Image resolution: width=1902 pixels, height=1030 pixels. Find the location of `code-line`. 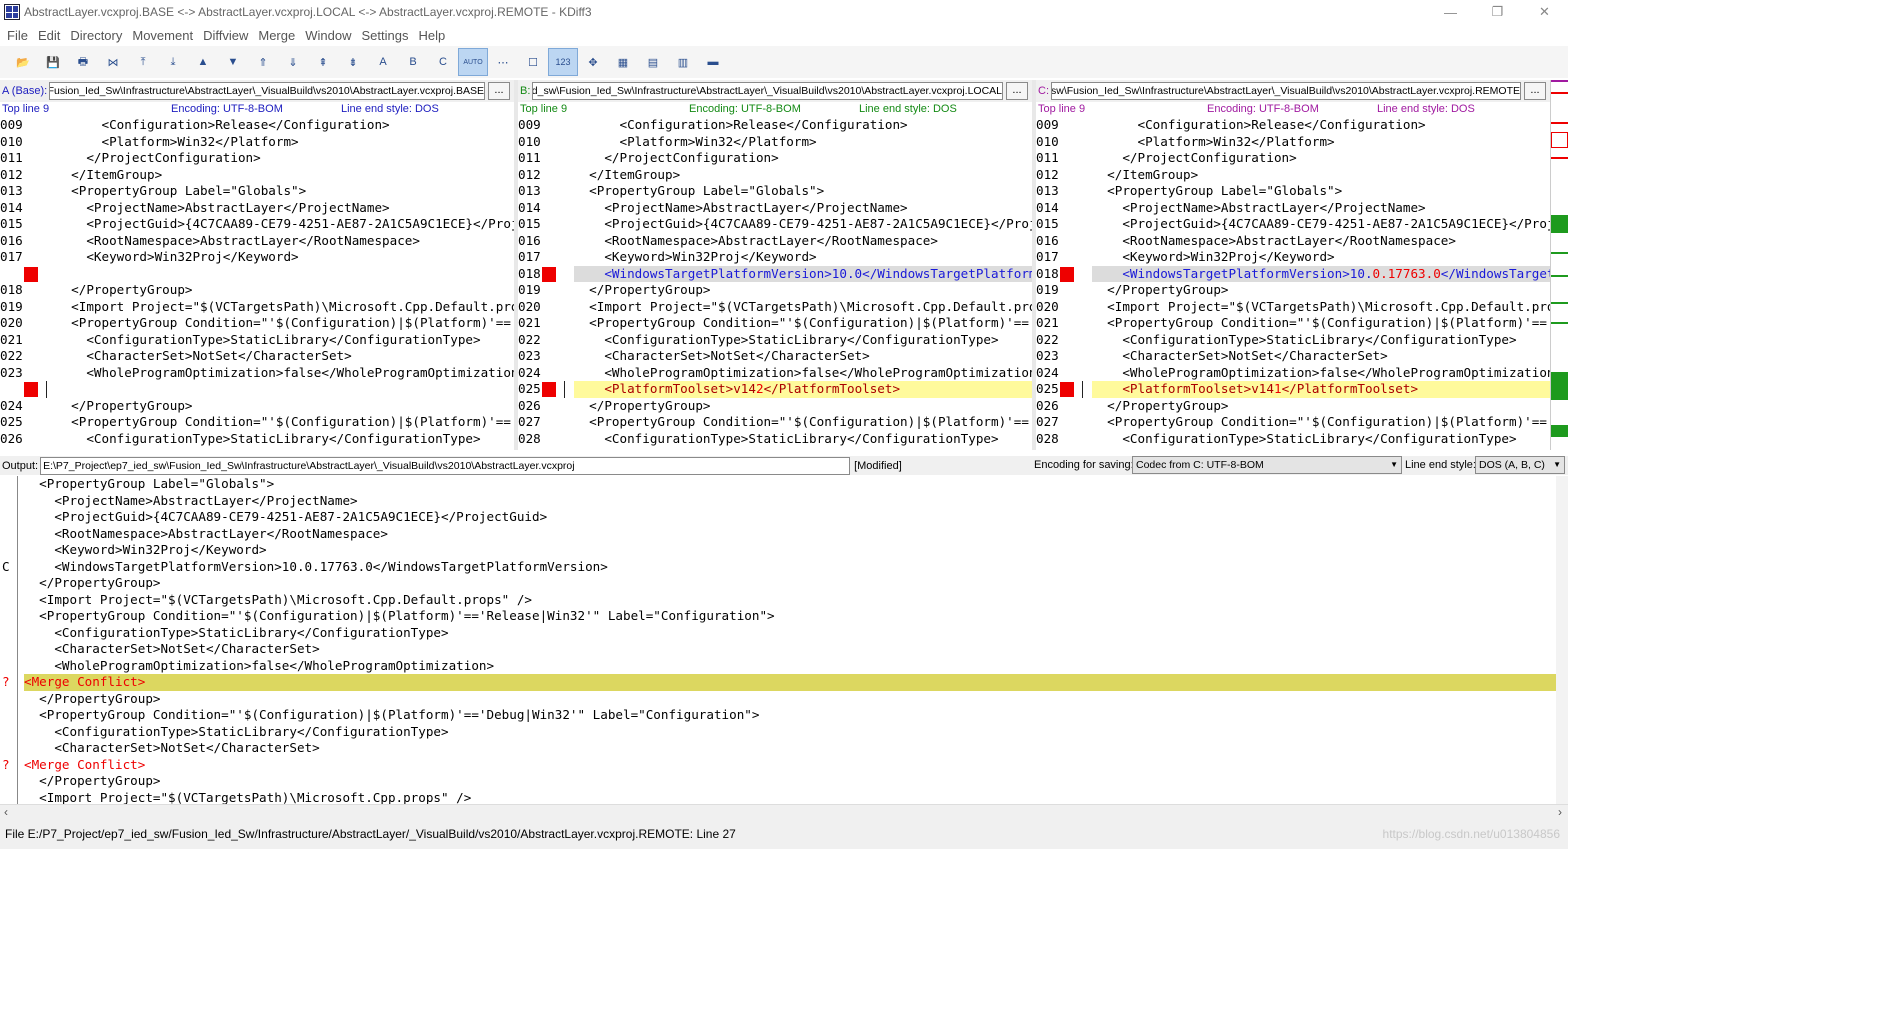

code-line is located at coordinates (257, 274).